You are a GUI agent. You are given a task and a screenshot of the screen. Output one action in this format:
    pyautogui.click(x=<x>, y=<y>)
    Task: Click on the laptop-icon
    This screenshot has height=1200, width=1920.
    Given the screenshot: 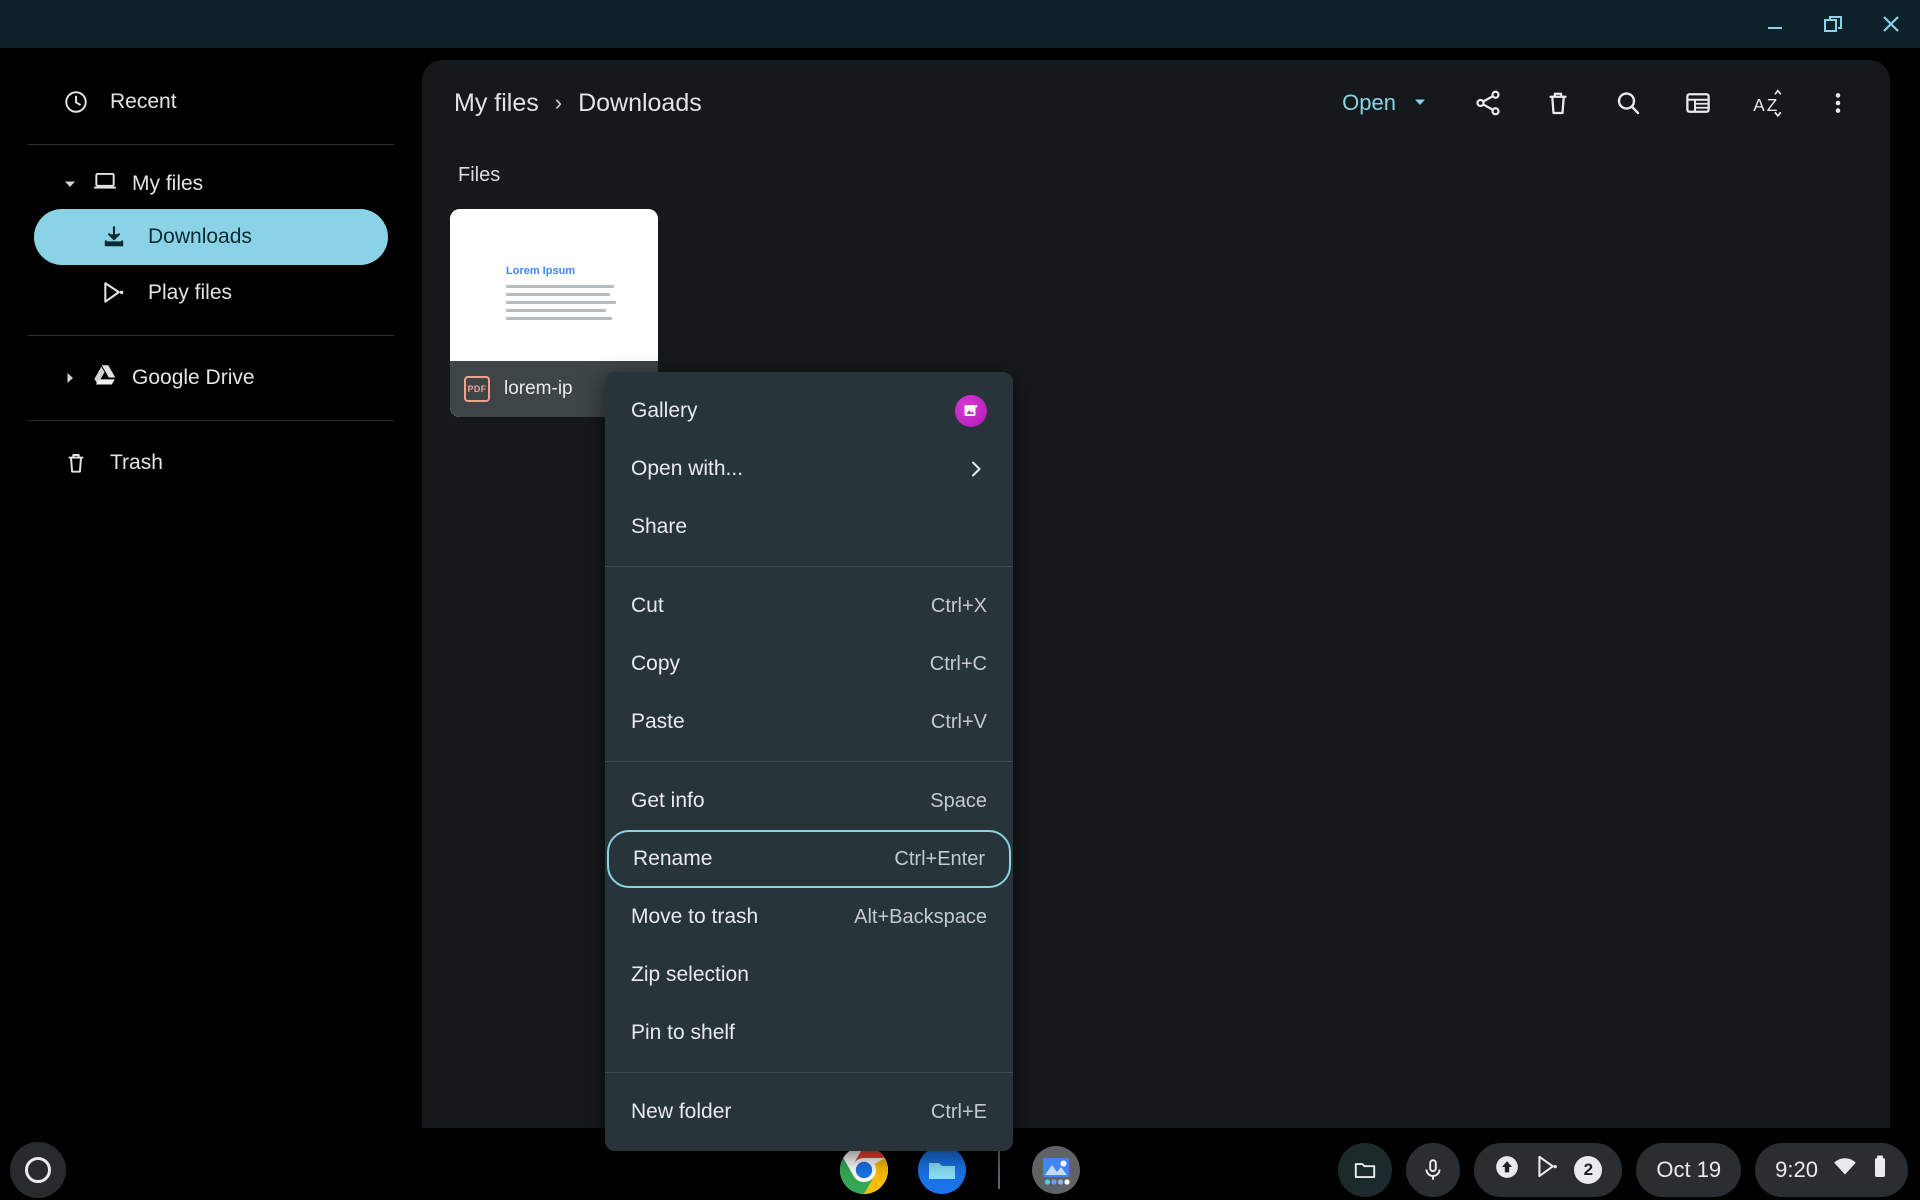 What is the action you would take?
    pyautogui.click(x=105, y=184)
    